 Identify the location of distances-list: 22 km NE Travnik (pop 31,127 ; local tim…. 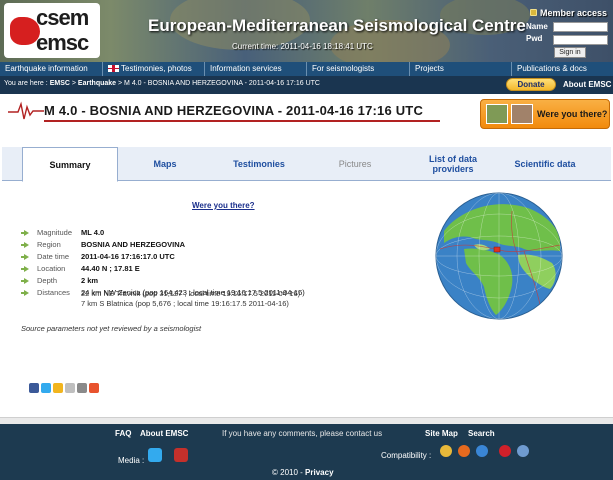
(190, 299).